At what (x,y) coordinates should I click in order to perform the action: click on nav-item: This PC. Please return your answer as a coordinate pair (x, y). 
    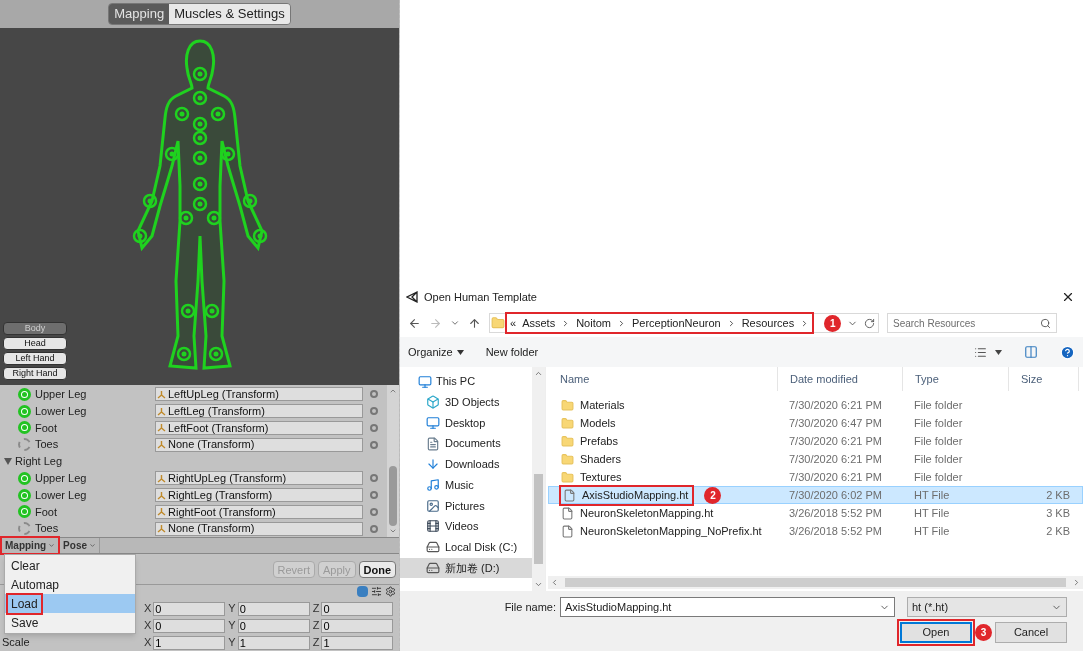
    Looking at the image, I should click on (466, 381).